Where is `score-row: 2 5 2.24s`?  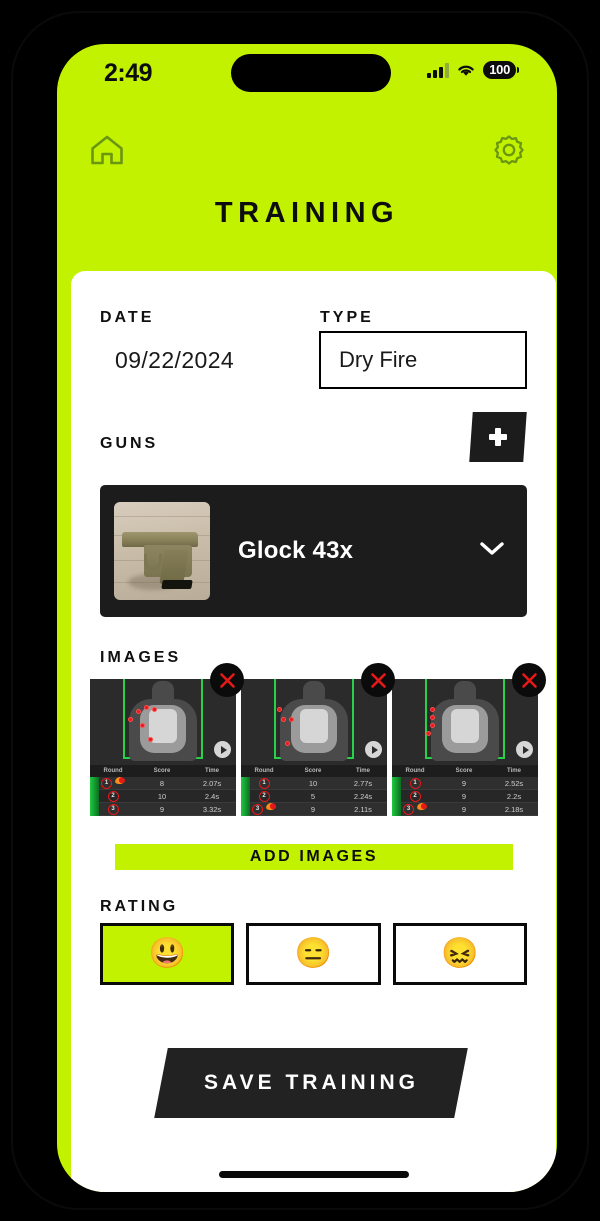
score-row: 2 5 2.24s is located at coordinates (314, 796).